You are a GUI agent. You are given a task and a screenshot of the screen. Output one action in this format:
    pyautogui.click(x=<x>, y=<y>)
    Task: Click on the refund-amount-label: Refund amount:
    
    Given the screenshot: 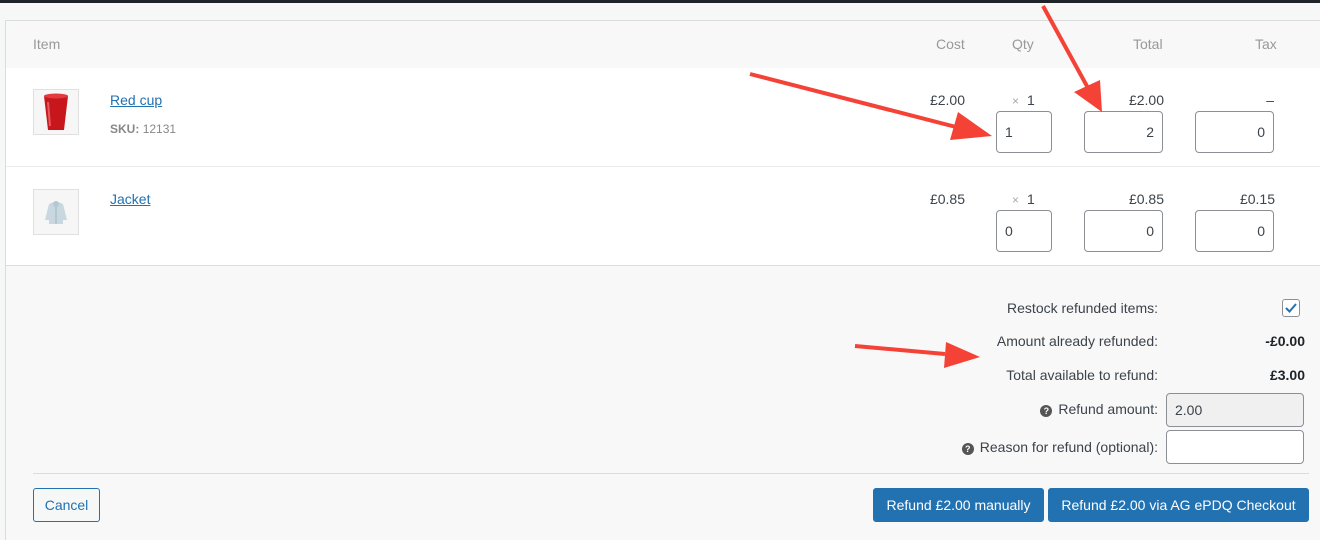 What is the action you would take?
    pyautogui.click(x=1108, y=409)
    